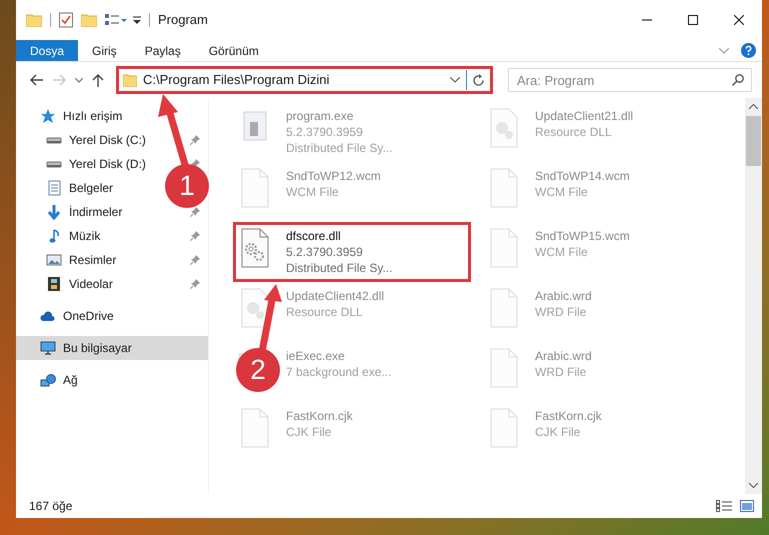 The width and height of the screenshot is (769, 535). Describe the element at coordinates (747, 506) in the screenshot. I see `large-icons-view-icon` at that location.